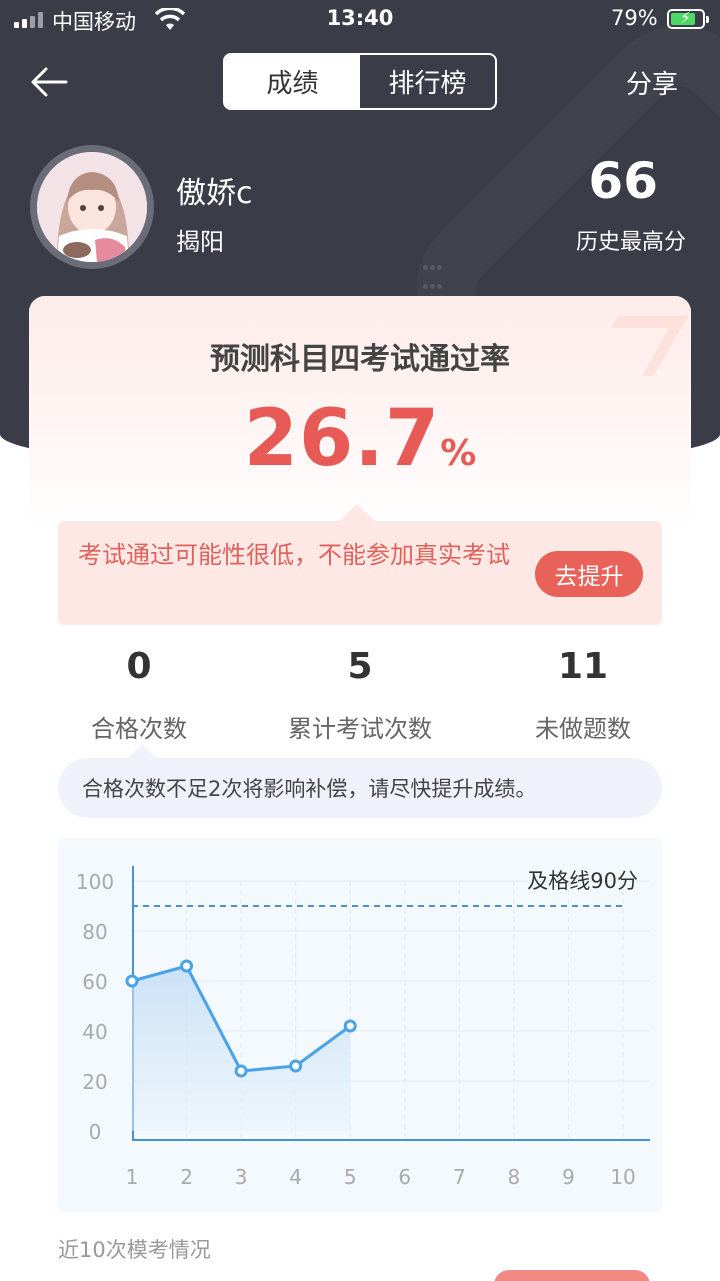  What do you see at coordinates (360, 695) in the screenshot?
I see `stat-total-exams: 5 累计考试次数` at bounding box center [360, 695].